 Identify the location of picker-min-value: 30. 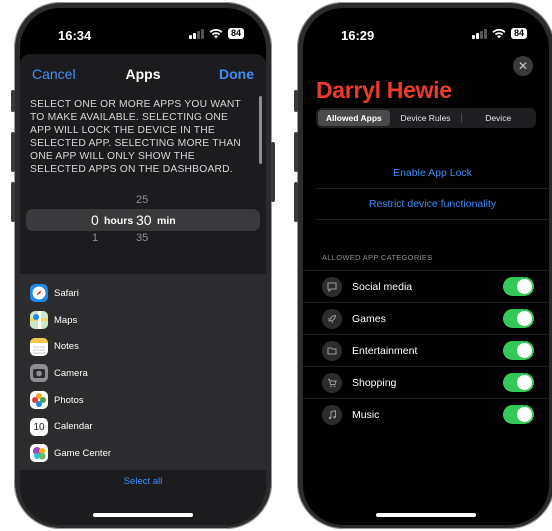
(144, 220).